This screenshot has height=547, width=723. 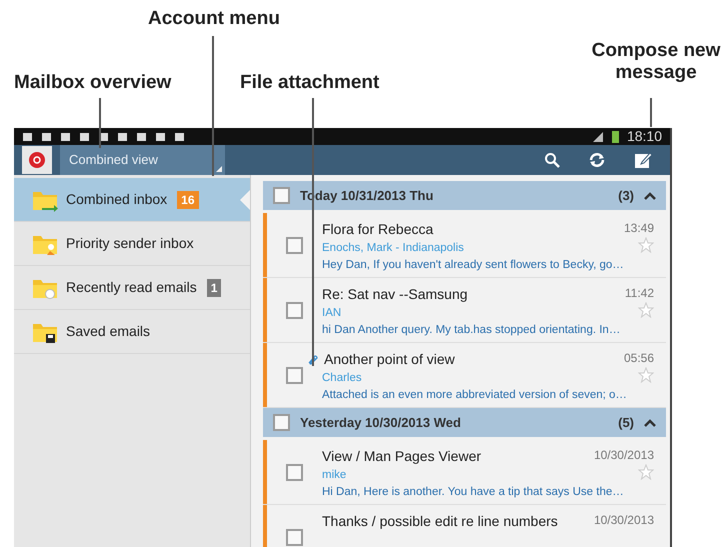 What do you see at coordinates (214, 287) in the screenshot?
I see `count-badge: 1` at bounding box center [214, 287].